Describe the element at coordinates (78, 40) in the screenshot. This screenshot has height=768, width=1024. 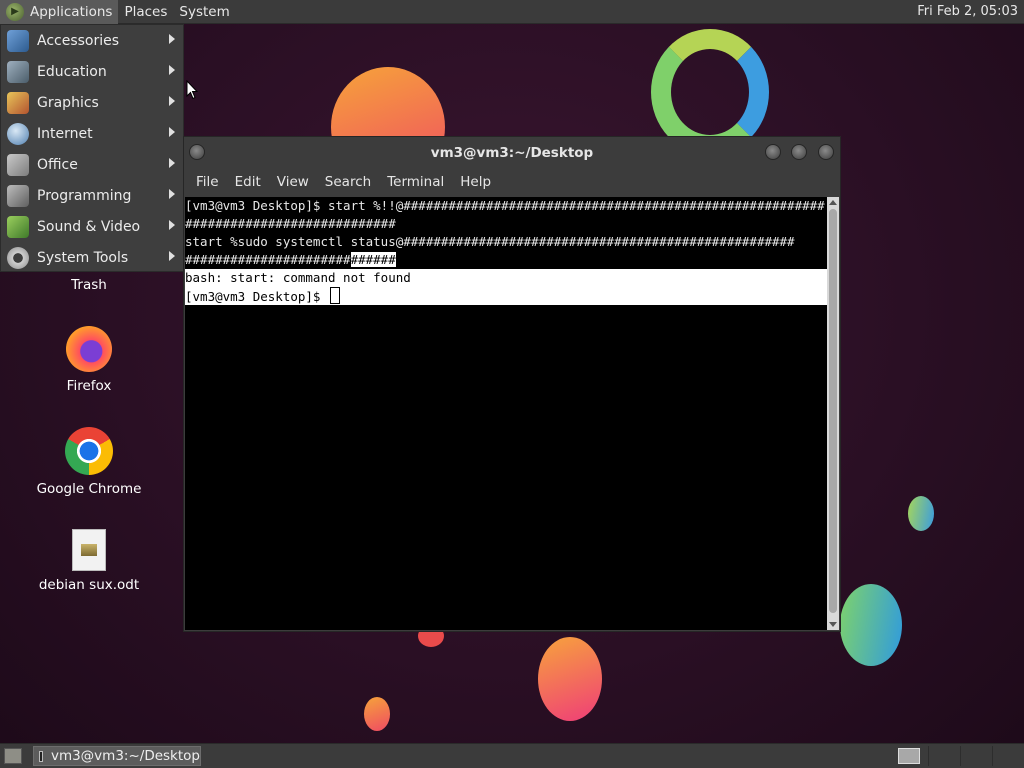
I see `menu-item-label: Accessories` at that location.